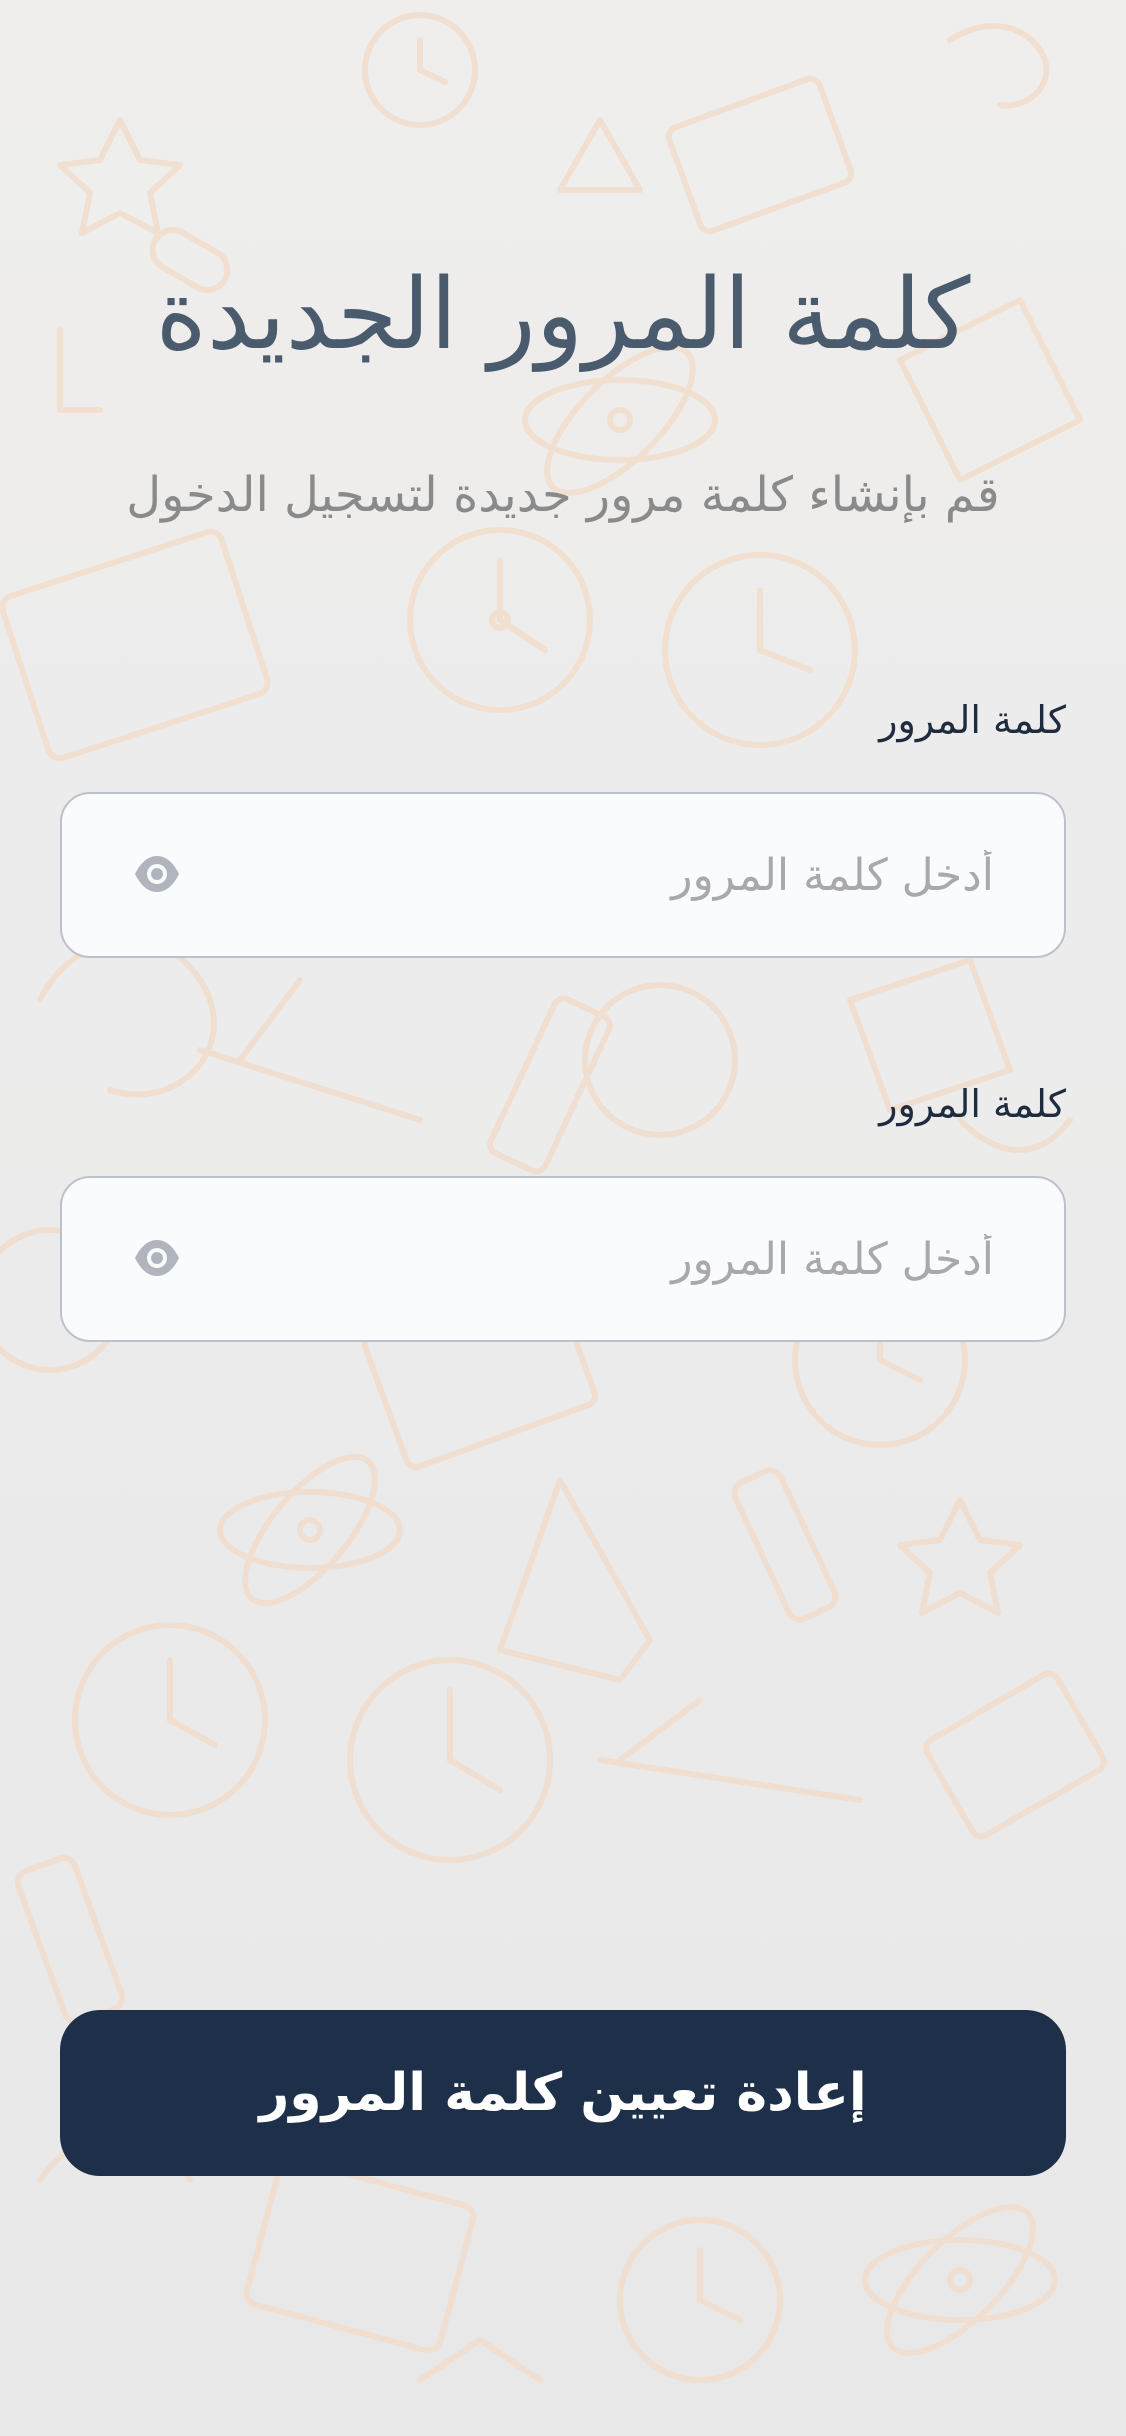  Describe the element at coordinates (563, 495) in the screenshot. I see `page-subtitle: قم بإنشاء كلمة مرور جديدة لتسجيل الدخول` at that location.